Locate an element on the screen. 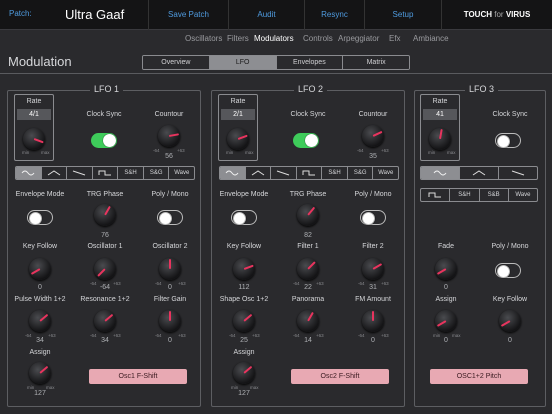  lfo3-fade-knob is located at coordinates (446, 269).